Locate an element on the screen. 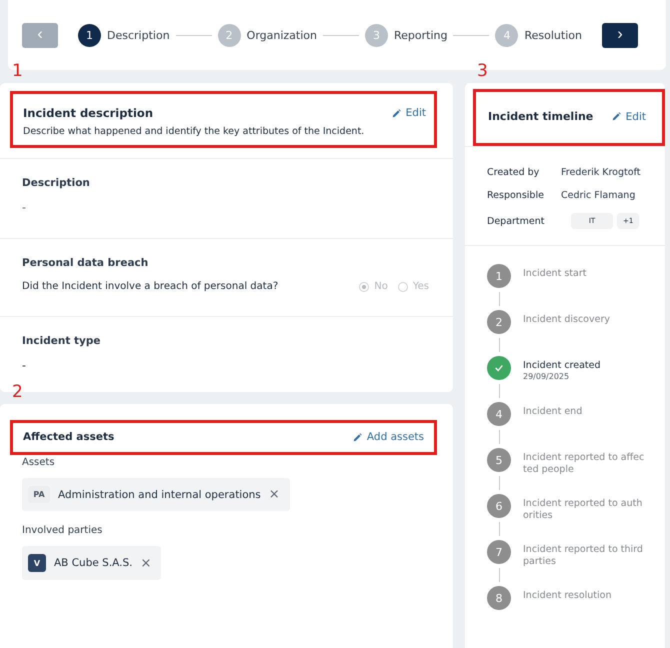 The image size is (670, 648). event-number: 6 is located at coordinates (499, 506).